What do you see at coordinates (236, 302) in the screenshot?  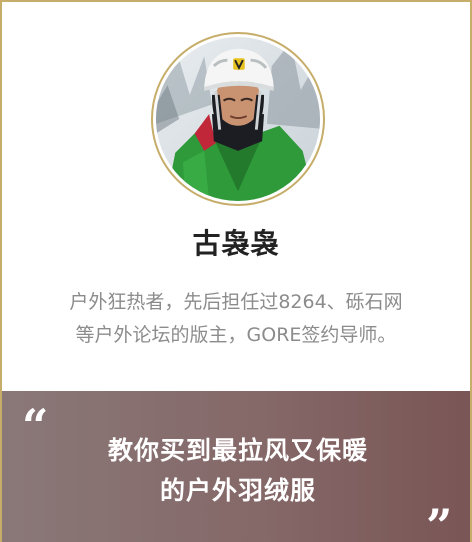 I see `bio-line: 户外狂热者，先后担任过8264、砾石网` at bounding box center [236, 302].